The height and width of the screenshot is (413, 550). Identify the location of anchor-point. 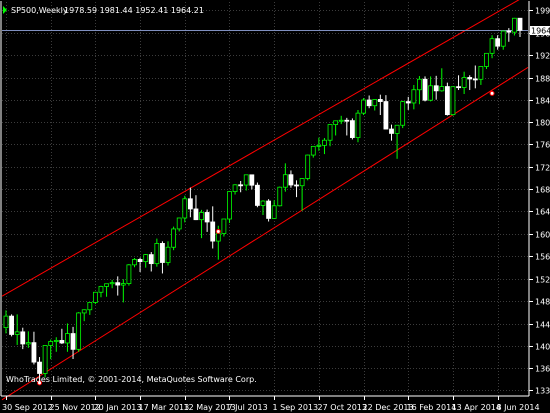
(492, 93).